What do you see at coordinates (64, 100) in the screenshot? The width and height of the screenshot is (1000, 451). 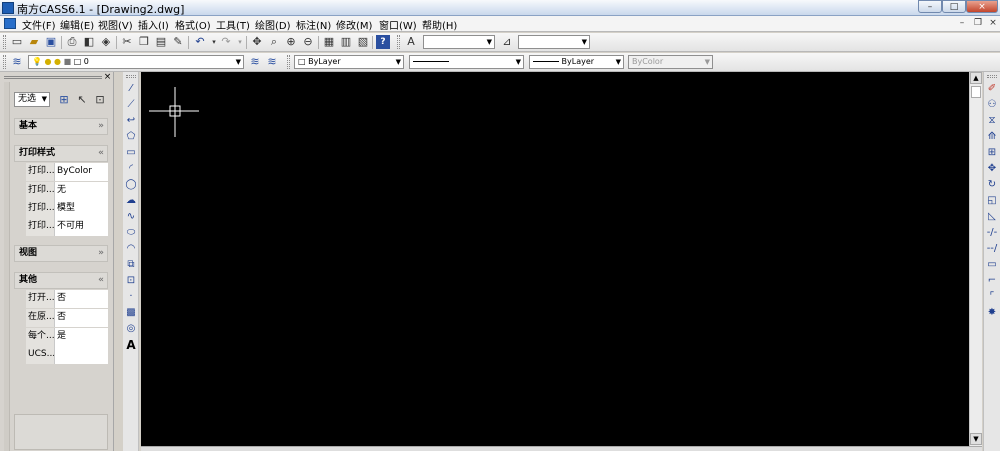 I see `toggle-pickadd-icon: ⊞` at bounding box center [64, 100].